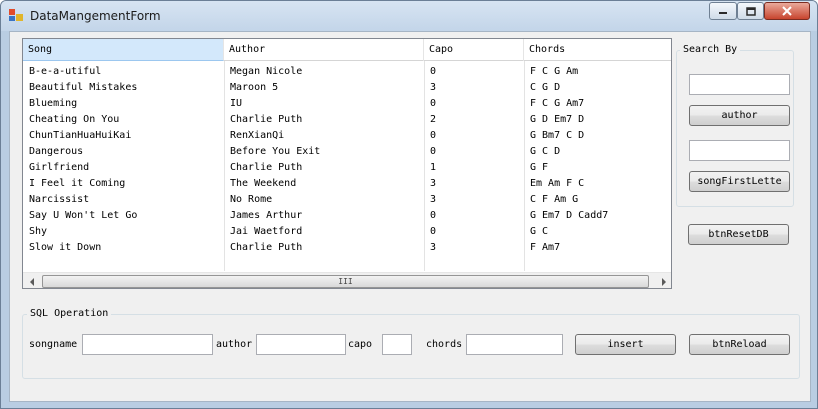 The height and width of the screenshot is (409, 818). What do you see at coordinates (597, 136) in the screenshot?
I see `chords-cell: G Bm7 C D` at bounding box center [597, 136].